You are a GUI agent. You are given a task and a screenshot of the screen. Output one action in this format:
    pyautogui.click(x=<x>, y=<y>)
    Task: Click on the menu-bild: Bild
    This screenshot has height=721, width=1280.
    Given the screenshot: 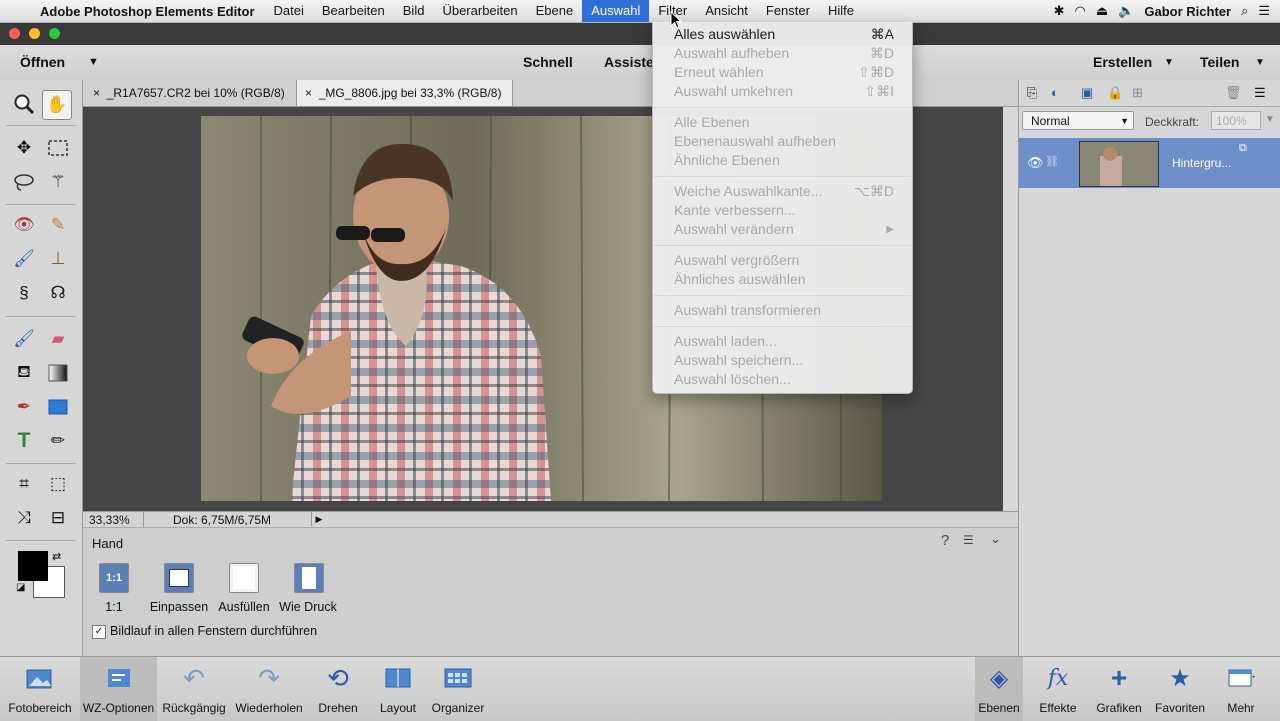 What is the action you would take?
    pyautogui.click(x=414, y=11)
    